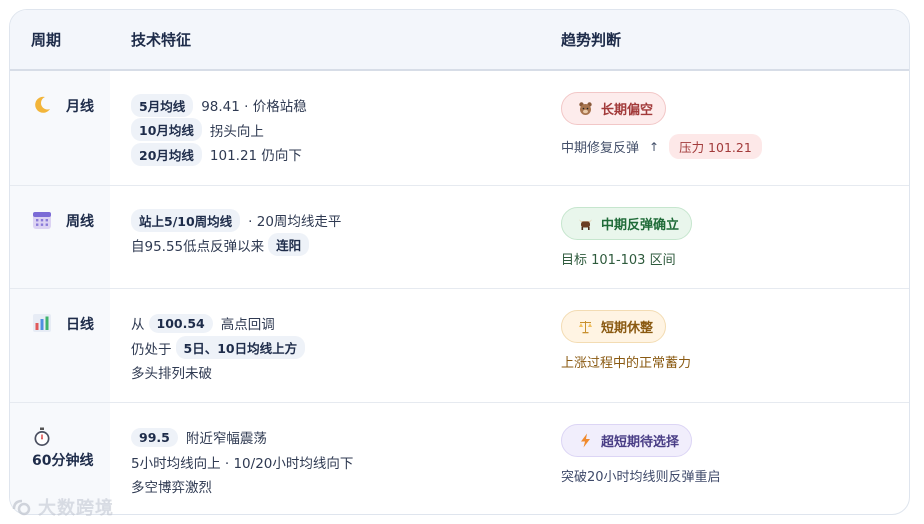 The height and width of the screenshot is (524, 924). I want to click on tech-cell: 从 100.54 高点回调 仍处于 5日、10日均线上方 多头排列未破, so click(325, 345).